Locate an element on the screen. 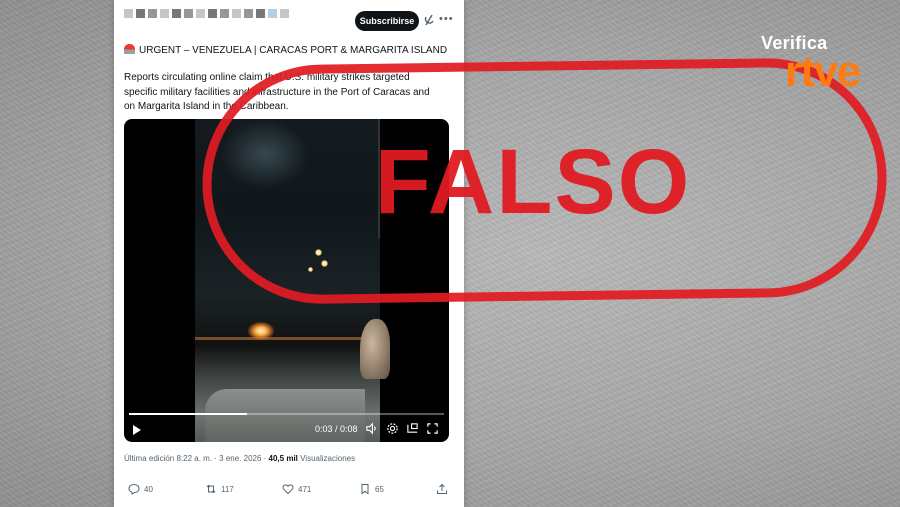 The image size is (900, 507). logo-rtve: rtve is located at coordinates (823, 71).